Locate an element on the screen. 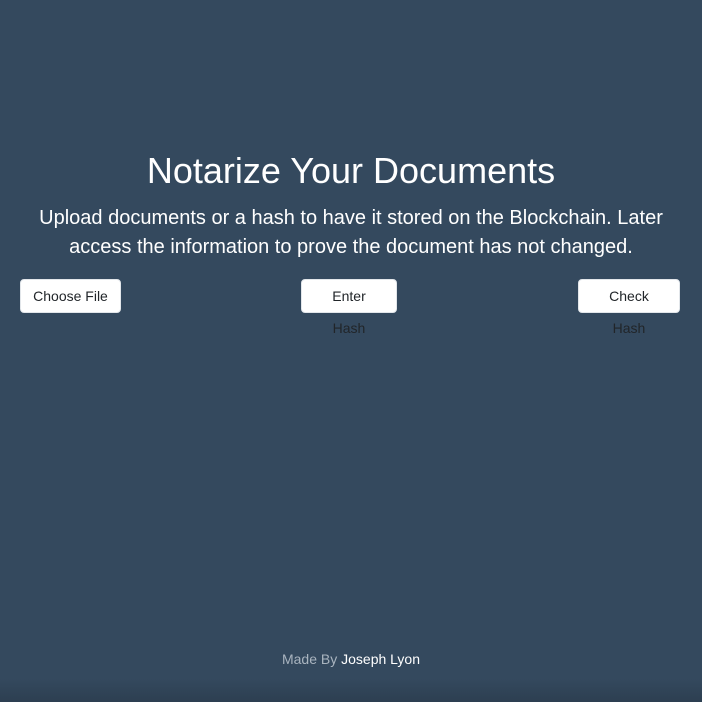 The height and width of the screenshot is (702, 702). made-by-label: Made By is located at coordinates (309, 659).